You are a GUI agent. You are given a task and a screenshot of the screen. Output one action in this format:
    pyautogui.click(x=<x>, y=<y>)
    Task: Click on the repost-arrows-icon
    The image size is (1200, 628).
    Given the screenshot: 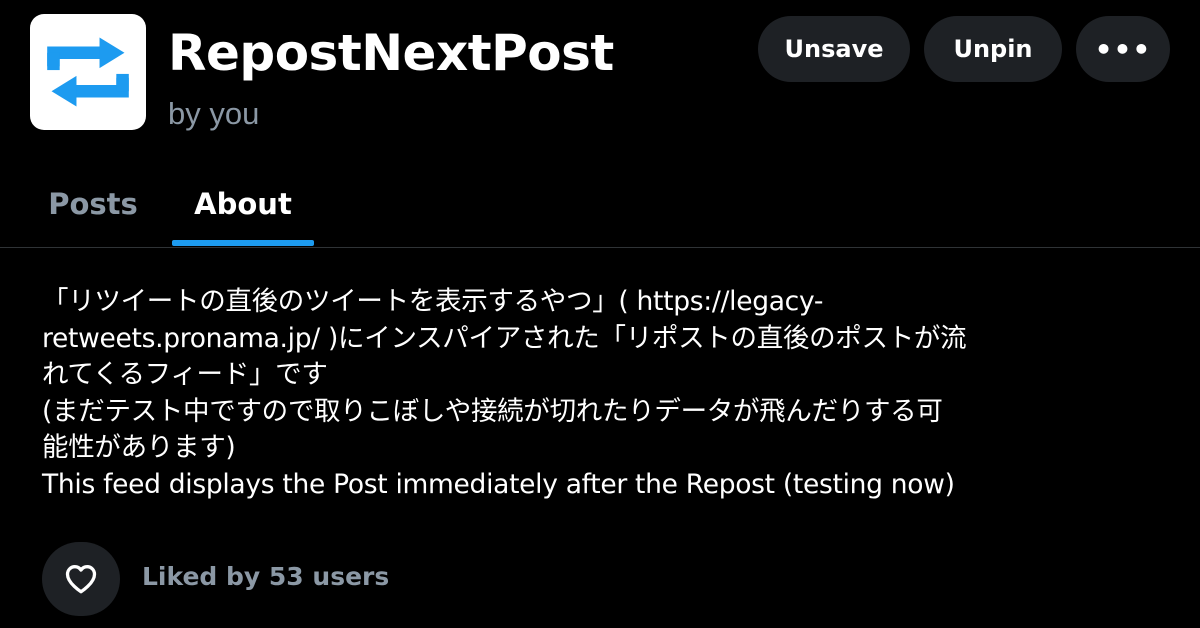 What is the action you would take?
    pyautogui.click(x=88, y=72)
    